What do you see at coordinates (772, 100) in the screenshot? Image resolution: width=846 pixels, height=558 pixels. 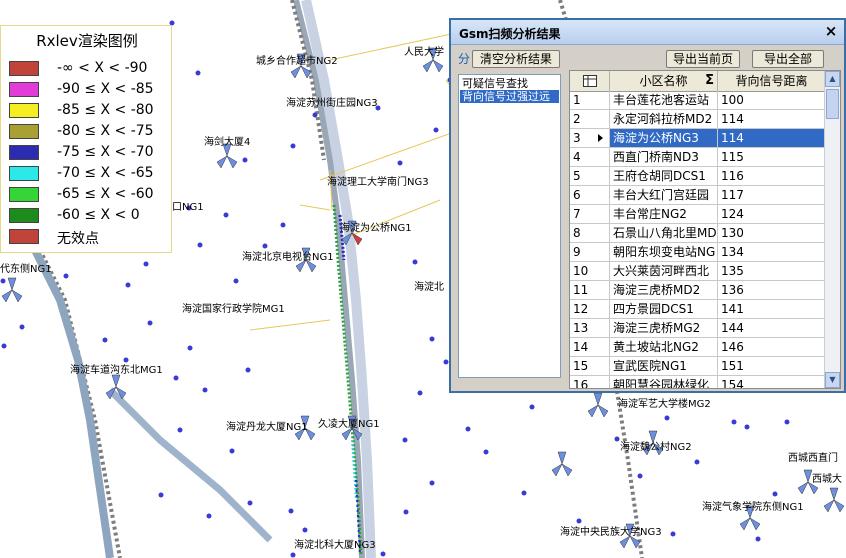 I see `cell-distance: 100` at bounding box center [772, 100].